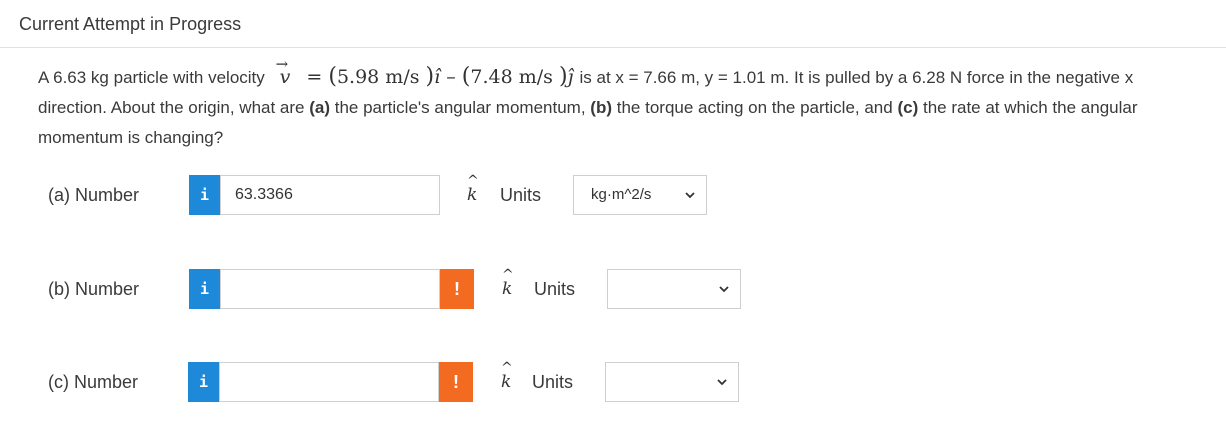 This screenshot has width=1226, height=438. Describe the element at coordinates (672, 382) in the screenshot. I see `units-select-c` at that location.